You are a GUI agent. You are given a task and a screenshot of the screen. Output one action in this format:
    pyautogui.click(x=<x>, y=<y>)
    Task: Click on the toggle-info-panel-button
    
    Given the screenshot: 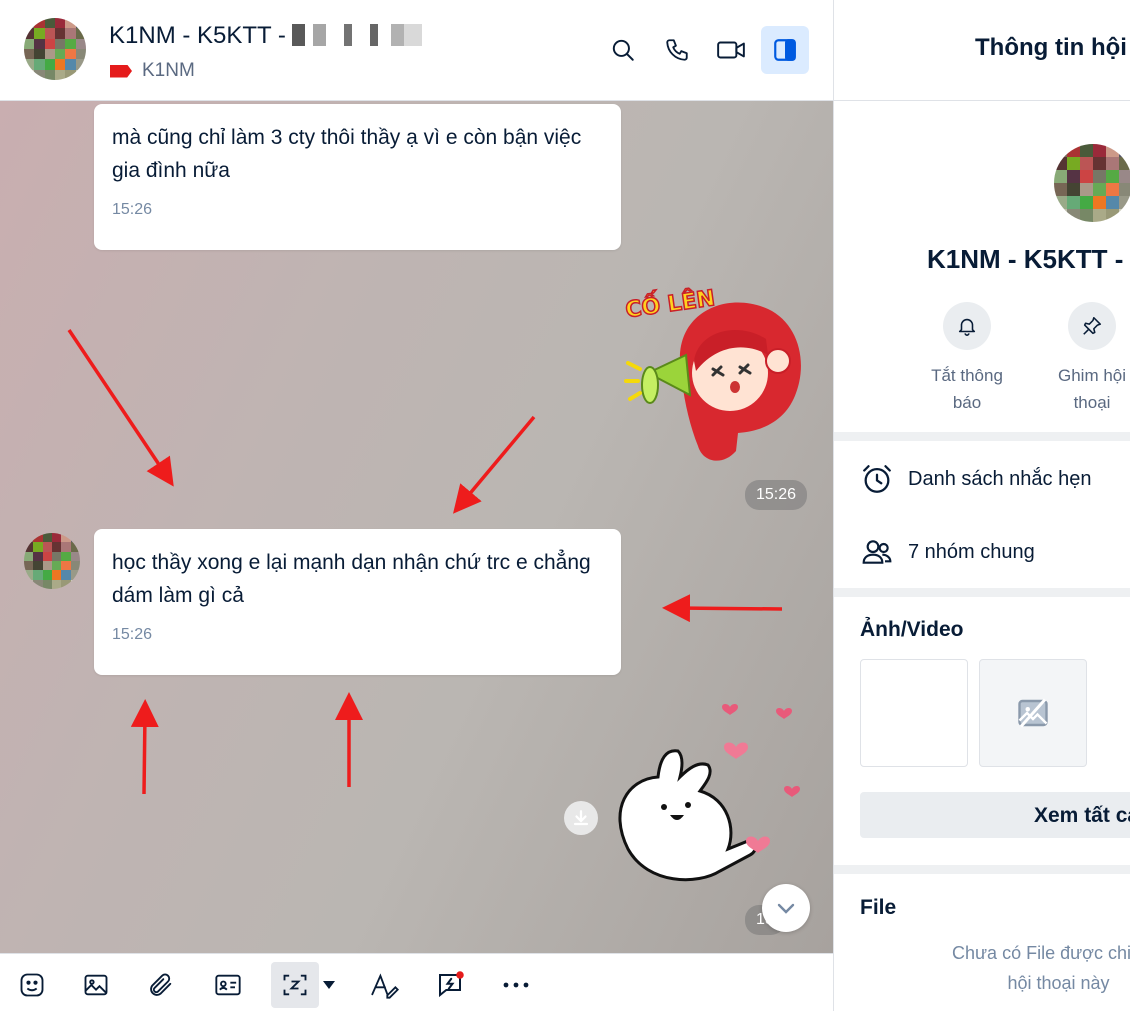 What is the action you would take?
    pyautogui.click(x=785, y=50)
    